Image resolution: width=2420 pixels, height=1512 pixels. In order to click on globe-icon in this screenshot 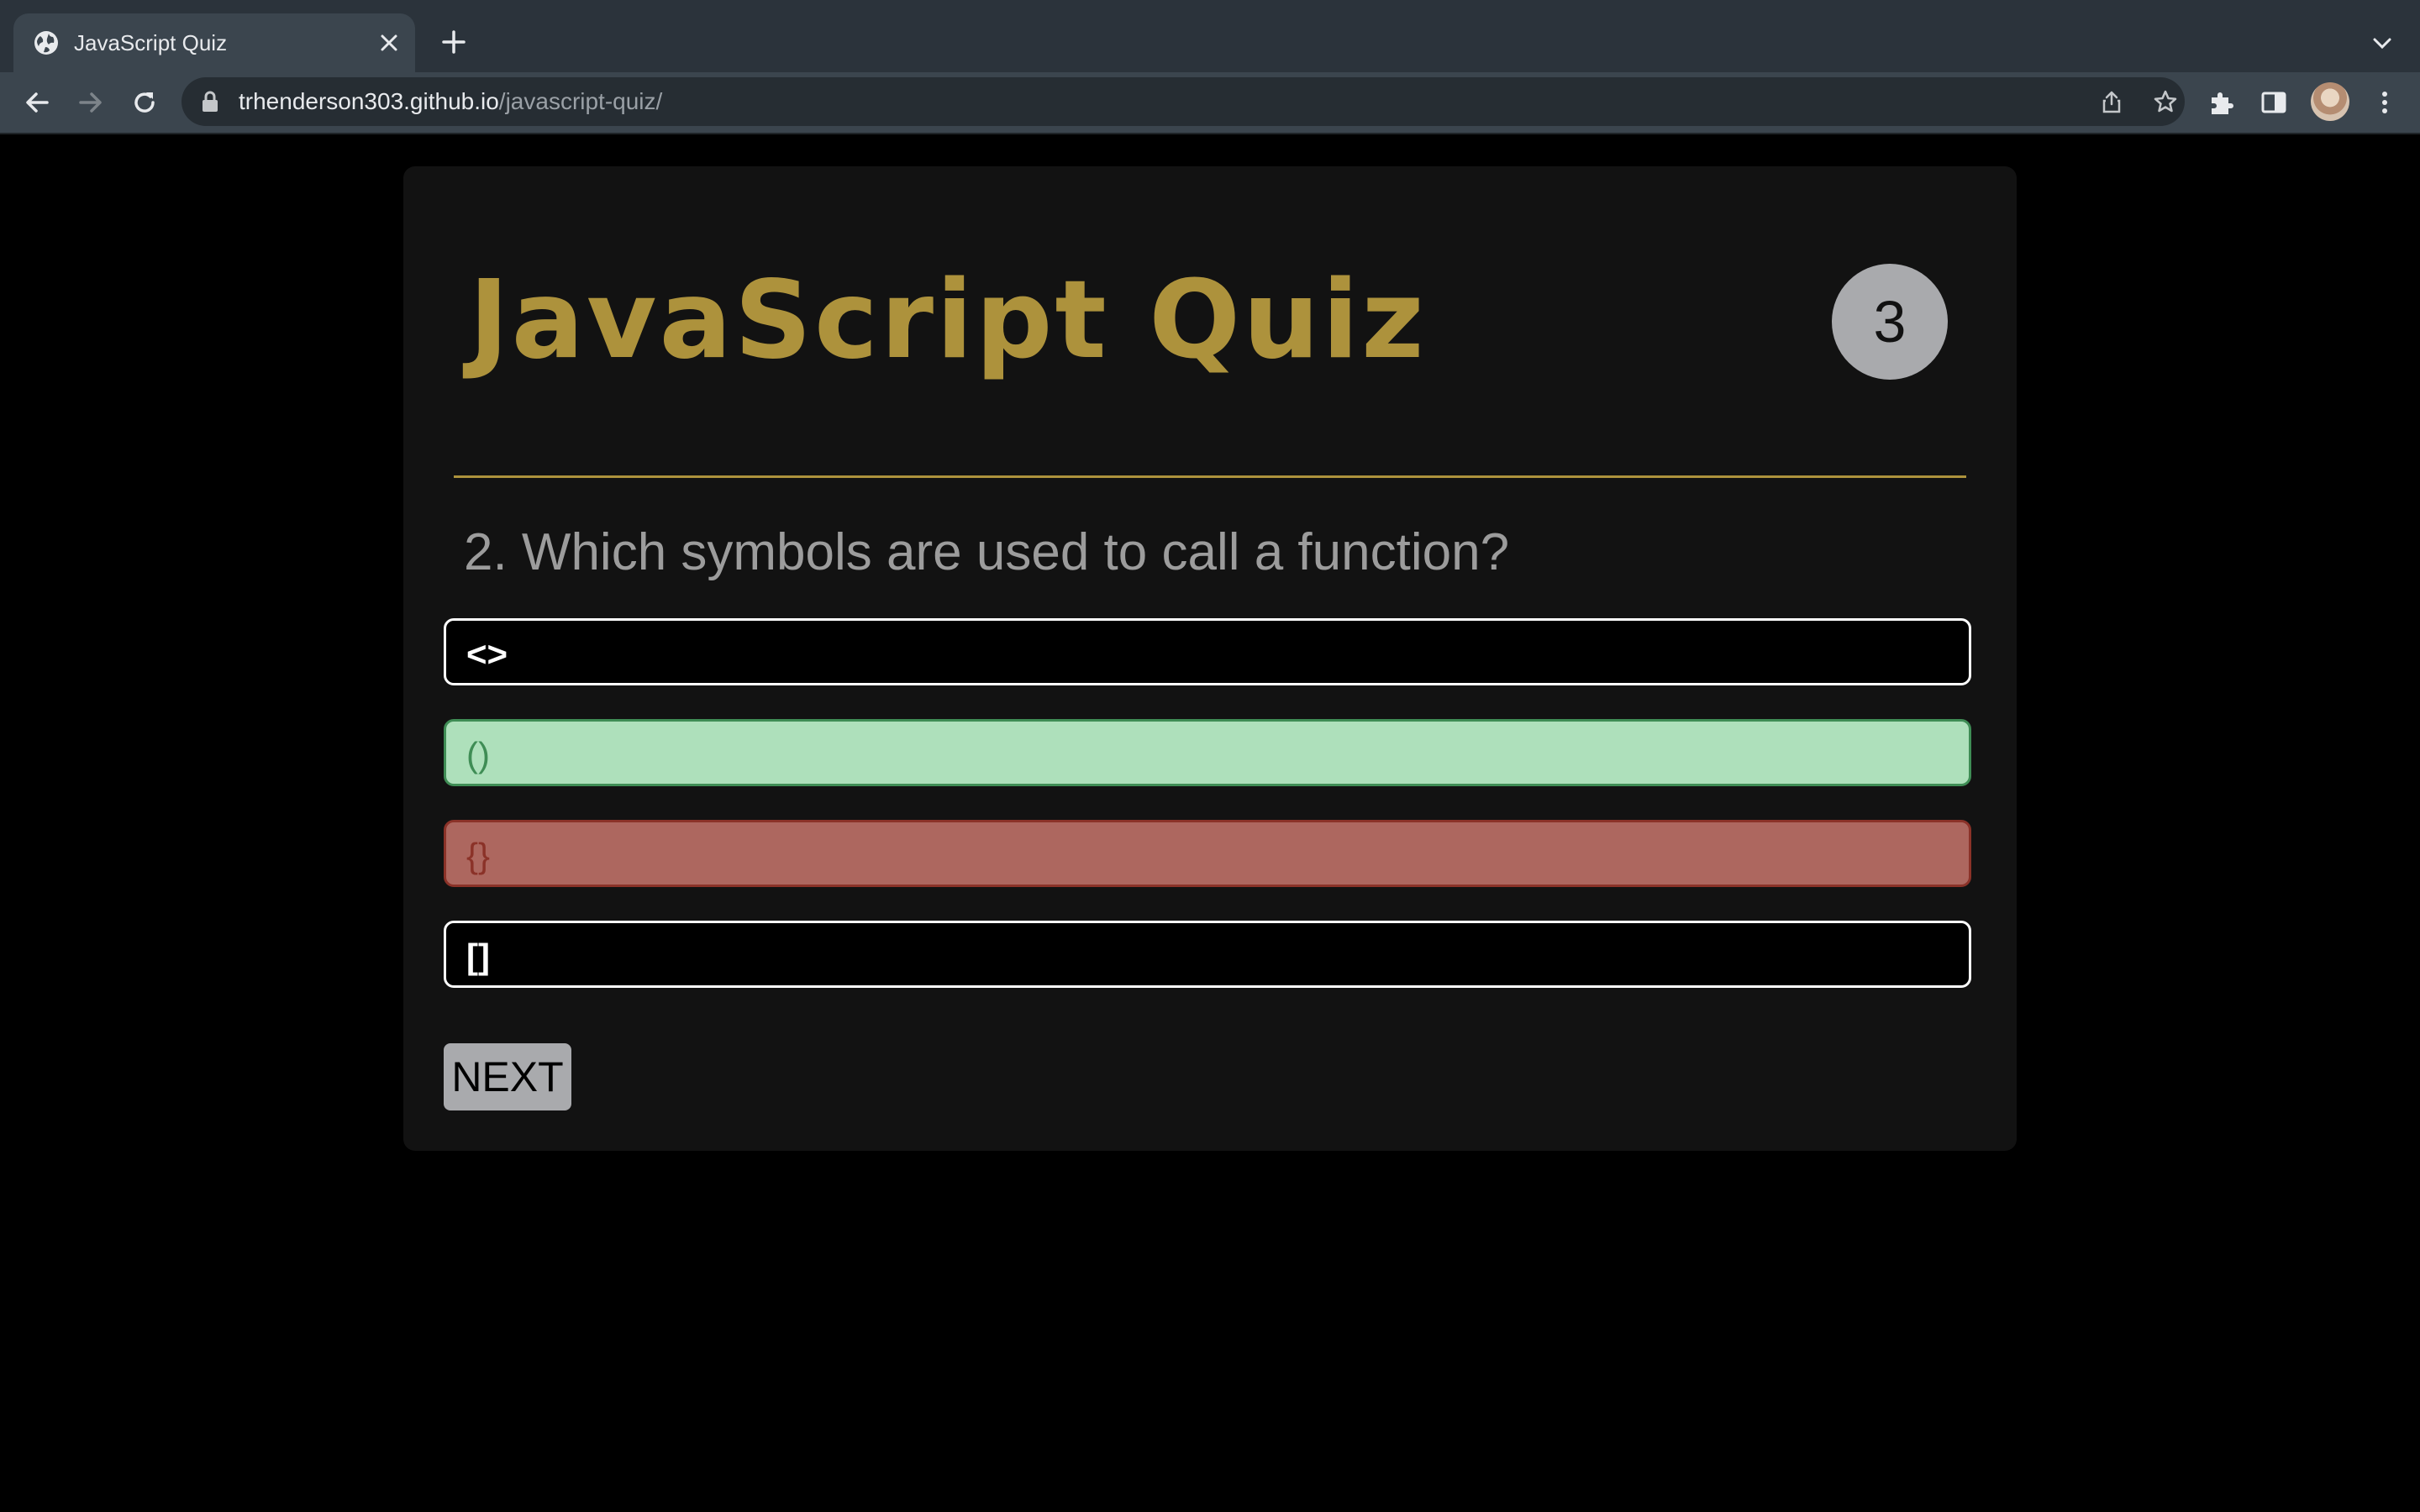, I will do `click(46, 43)`.